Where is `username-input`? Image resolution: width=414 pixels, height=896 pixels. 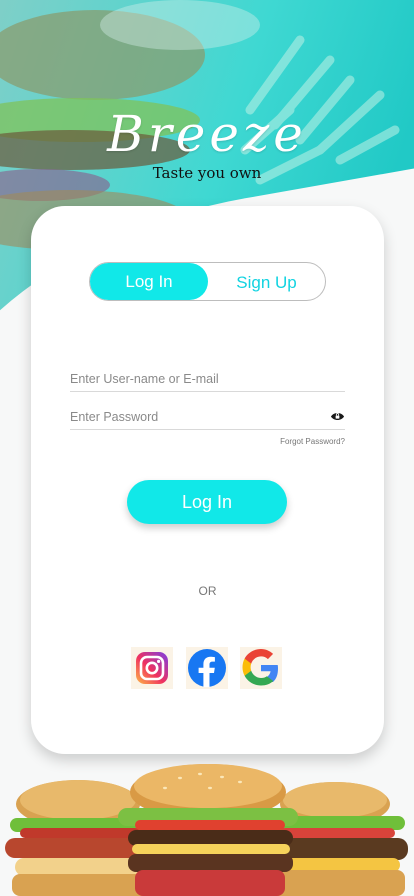
username-input is located at coordinates (207, 379).